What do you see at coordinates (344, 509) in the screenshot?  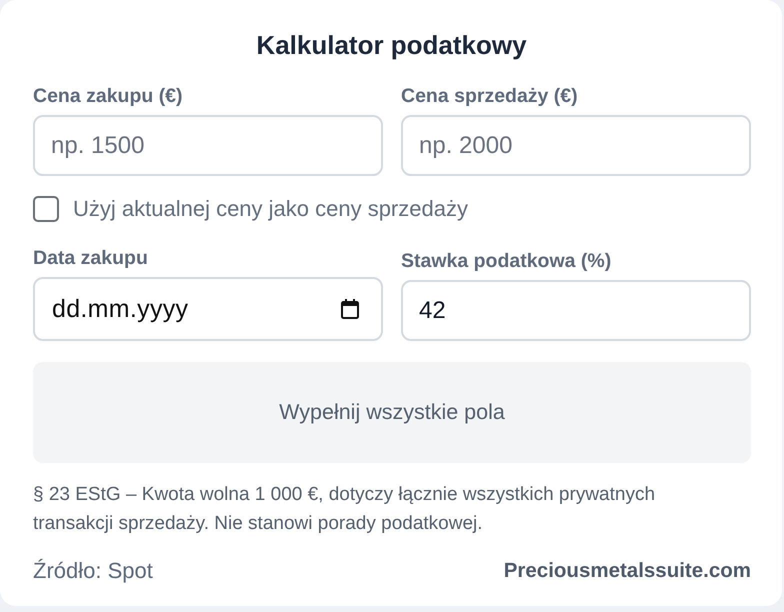 I see `tax-note: § 23 EStG – Kwota wolna 1 000 €, dotyczy łącznie wszystkich prywatnych transakcji sprzedaży. Nie stanowi porady podatkowej.` at bounding box center [344, 509].